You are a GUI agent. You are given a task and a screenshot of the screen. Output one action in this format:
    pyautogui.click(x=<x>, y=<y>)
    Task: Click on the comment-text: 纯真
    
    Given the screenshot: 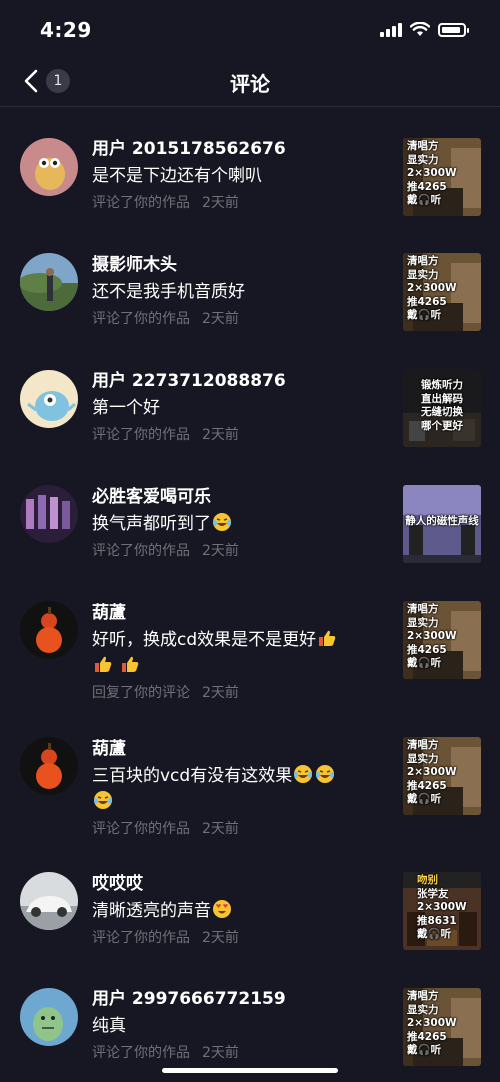 What is the action you would take?
    pyautogui.click(x=109, y=1026)
    